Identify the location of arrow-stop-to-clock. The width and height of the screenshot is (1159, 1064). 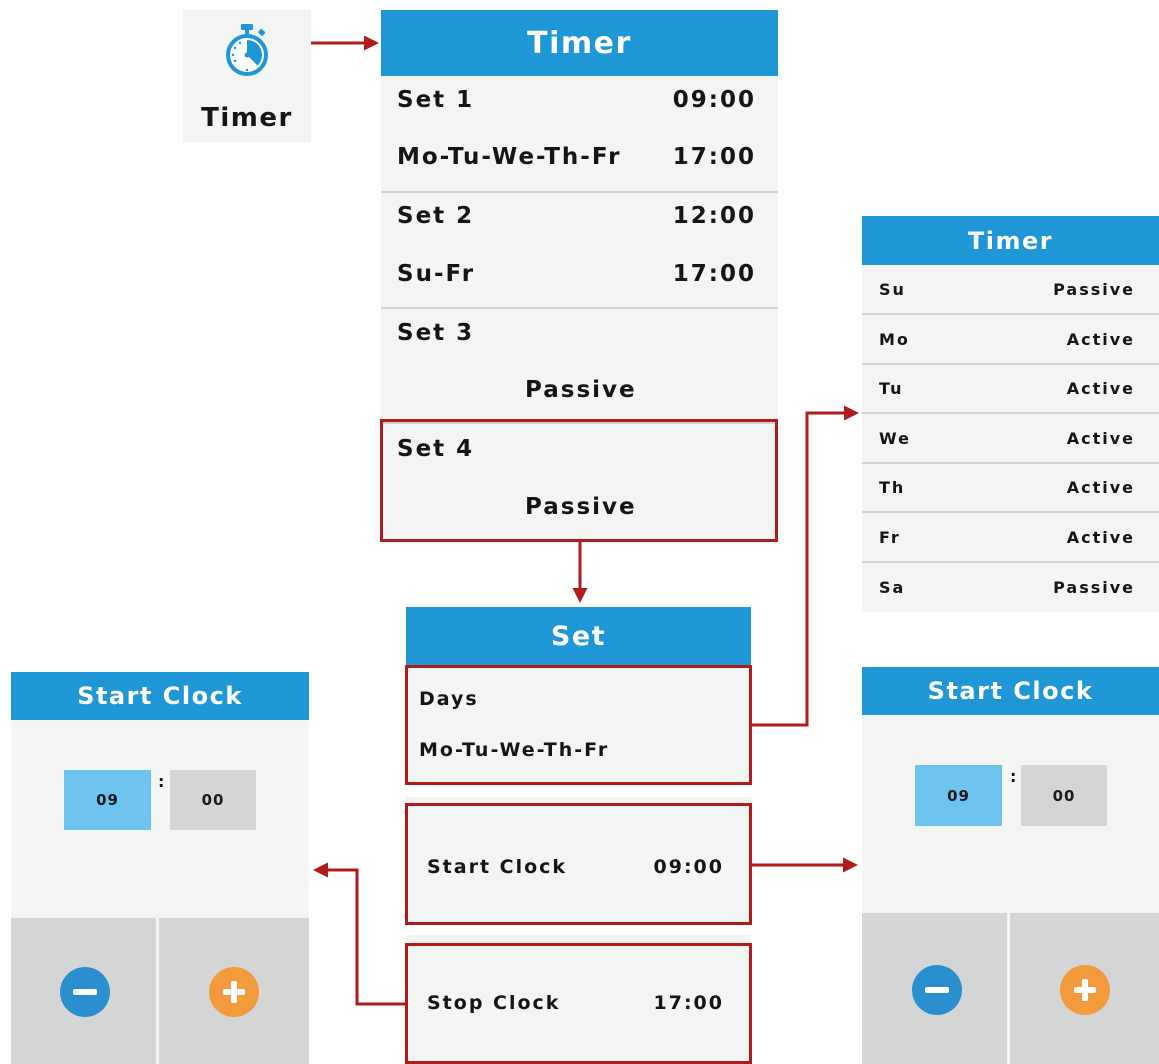
(359, 934).